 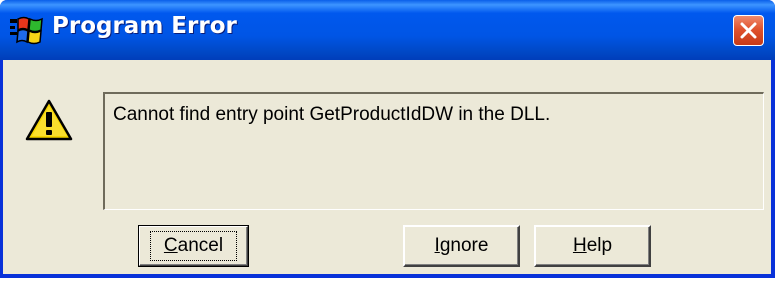 I want to click on help-label: elp, so click(x=599, y=245).